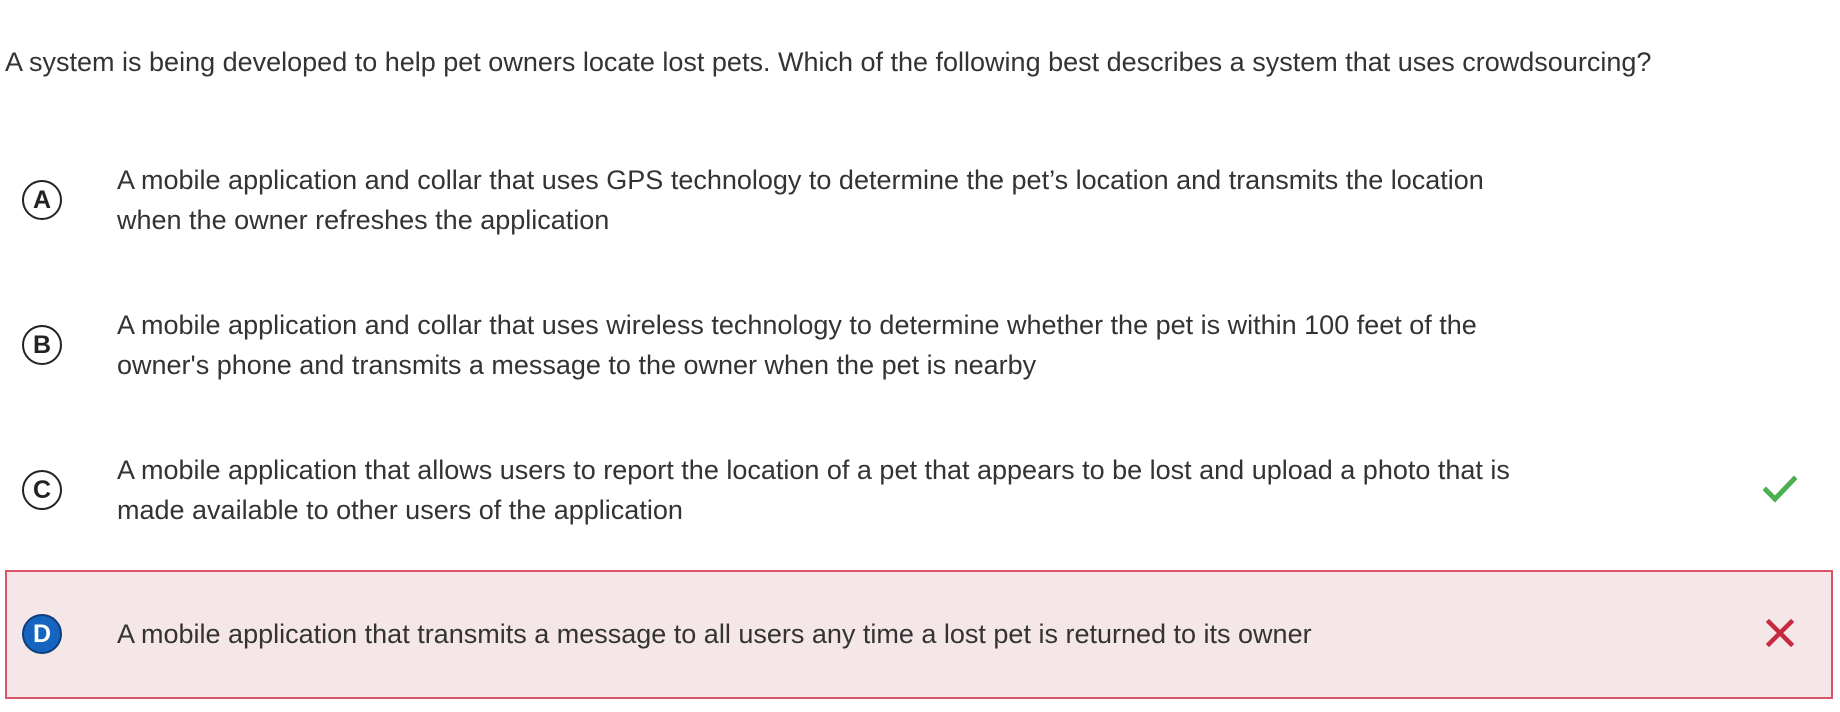  What do you see at coordinates (1780, 633) in the screenshot?
I see `cross-icon` at bounding box center [1780, 633].